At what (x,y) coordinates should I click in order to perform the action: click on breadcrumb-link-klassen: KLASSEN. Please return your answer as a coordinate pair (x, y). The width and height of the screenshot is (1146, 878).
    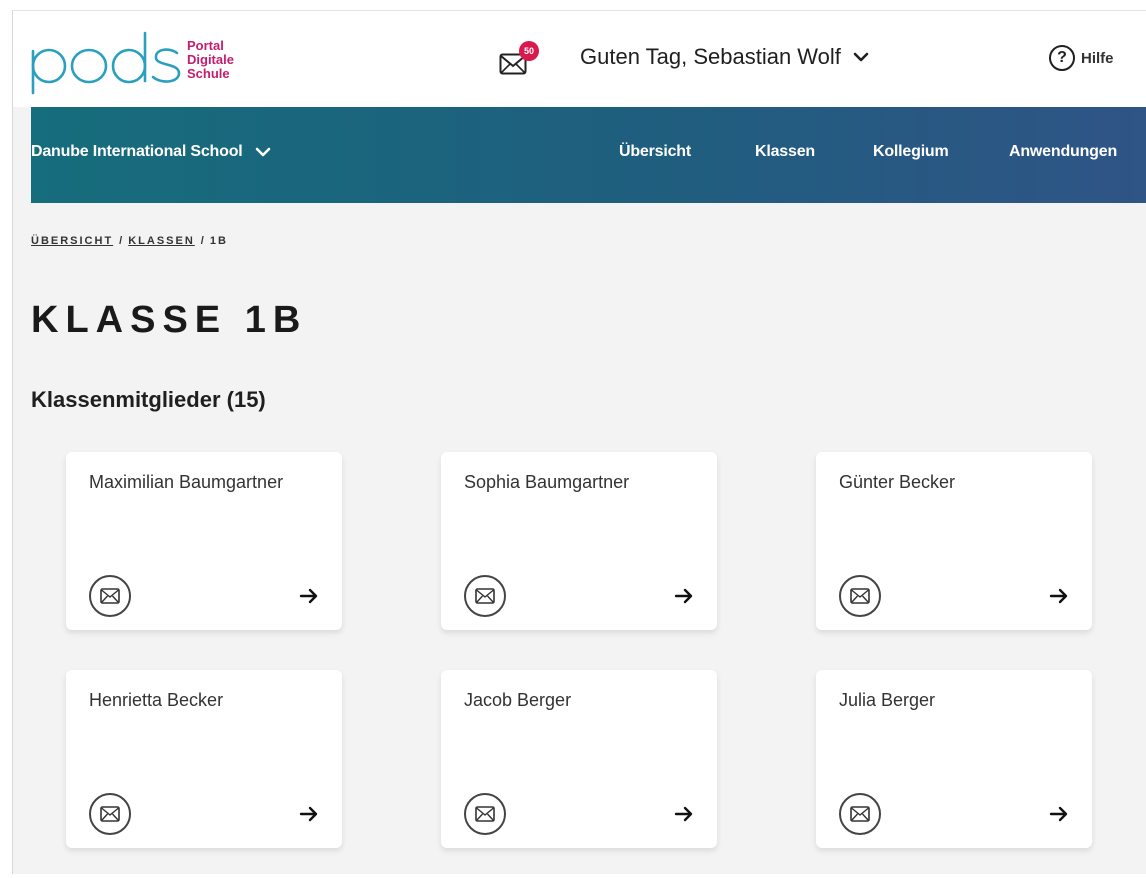
    Looking at the image, I should click on (161, 241).